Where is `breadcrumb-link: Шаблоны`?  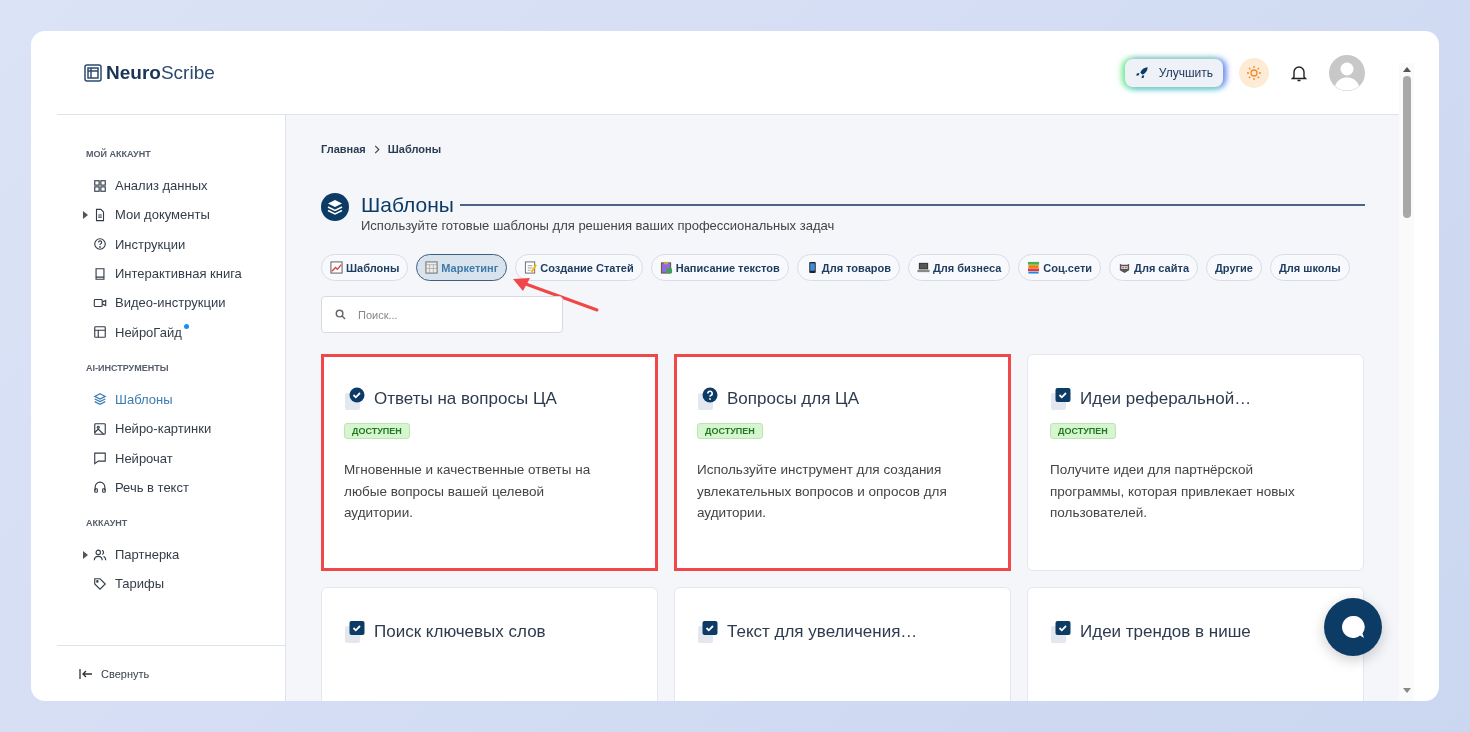
breadcrumb-link: Шаблоны is located at coordinates (414, 149).